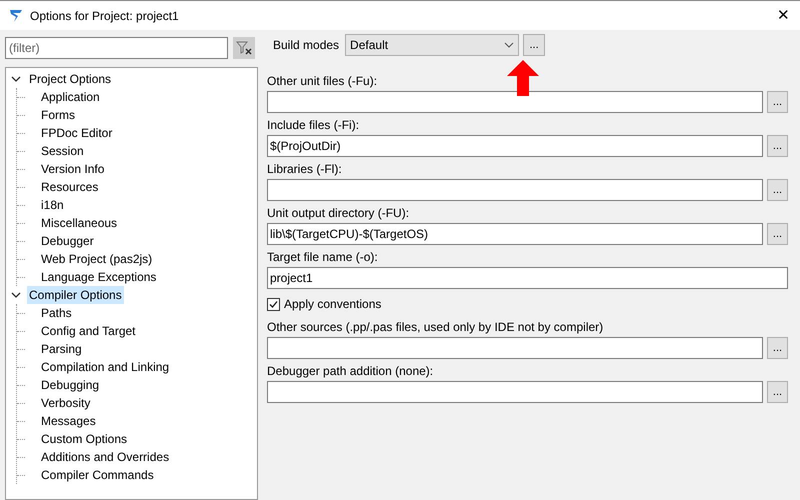 Image resolution: width=800 pixels, height=500 pixels. What do you see at coordinates (515, 146) in the screenshot?
I see `input-field: $(ProjOutDir)` at bounding box center [515, 146].